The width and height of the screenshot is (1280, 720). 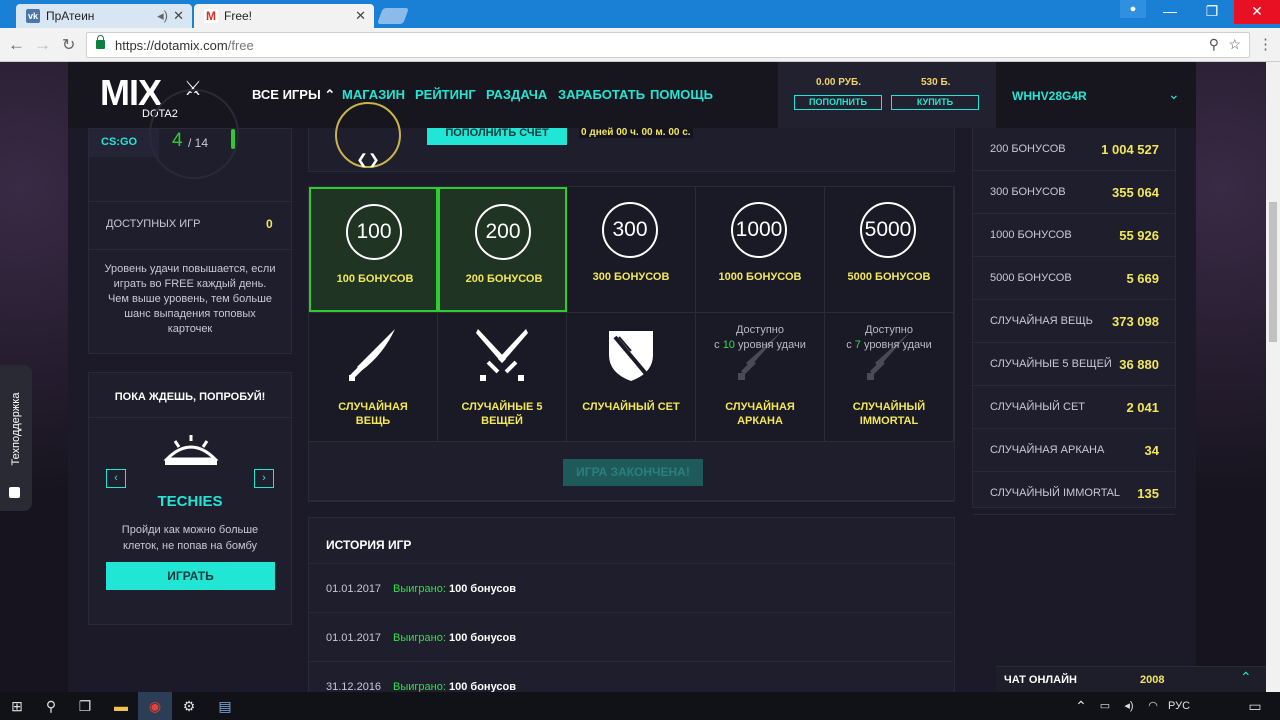 I want to click on wifi-icon: ◠, so click(x=1153, y=706).